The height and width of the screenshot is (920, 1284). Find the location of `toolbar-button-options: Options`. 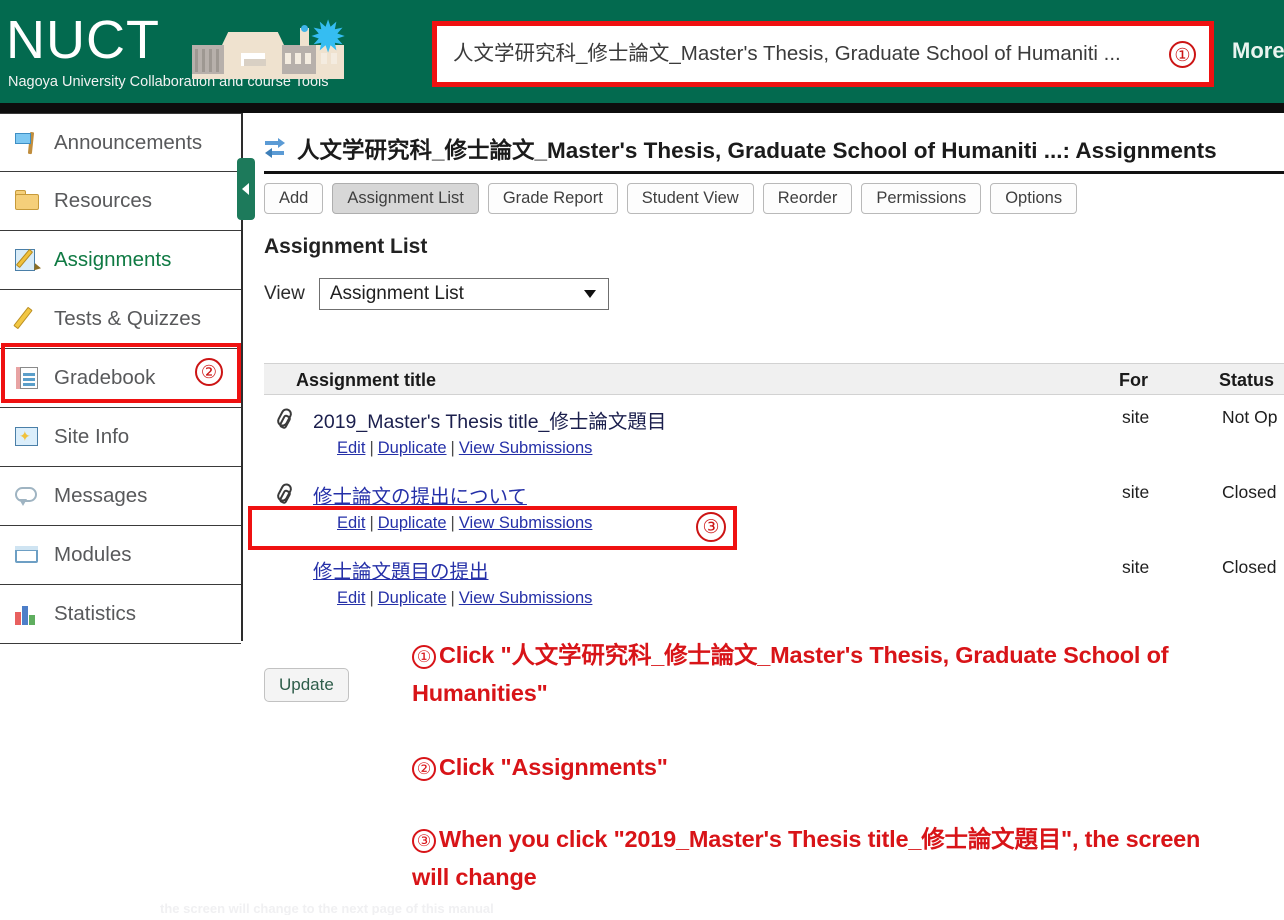

toolbar-button-options: Options is located at coordinates (1034, 198).